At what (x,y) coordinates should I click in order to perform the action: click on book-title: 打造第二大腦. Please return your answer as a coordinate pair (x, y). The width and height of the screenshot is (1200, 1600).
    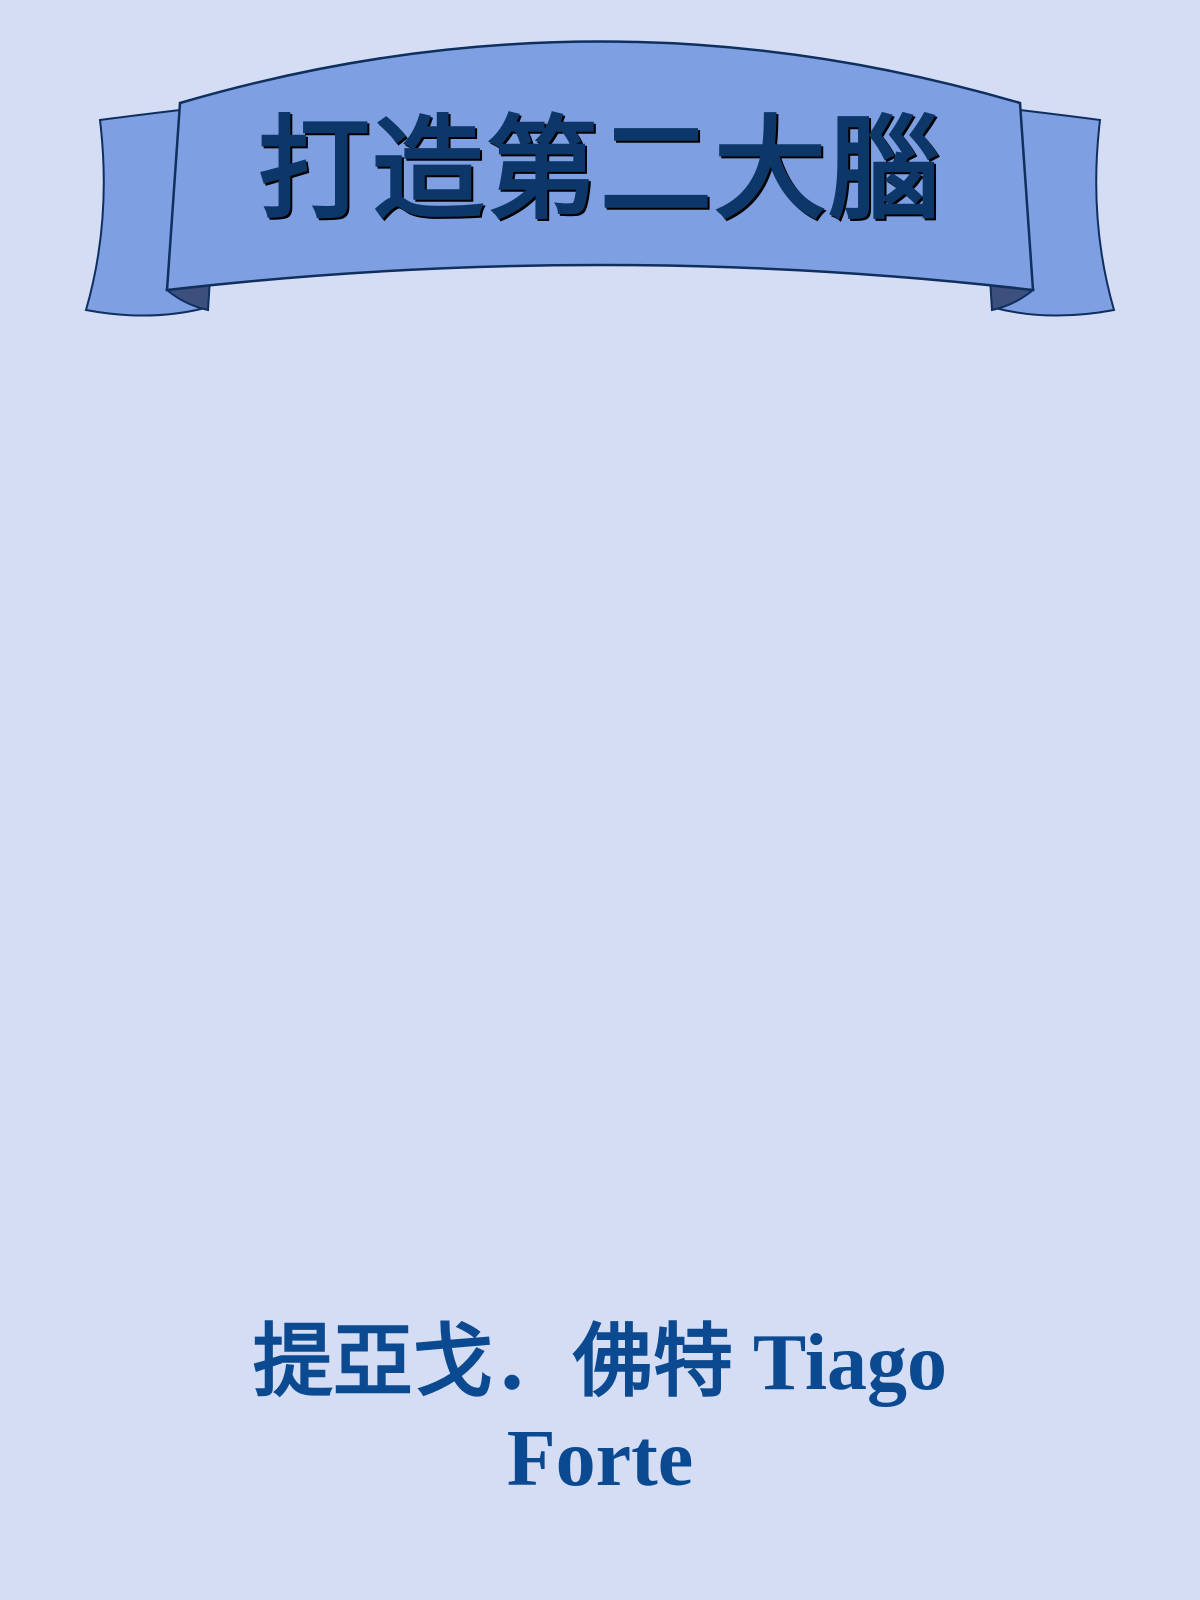
    Looking at the image, I should click on (600, 169).